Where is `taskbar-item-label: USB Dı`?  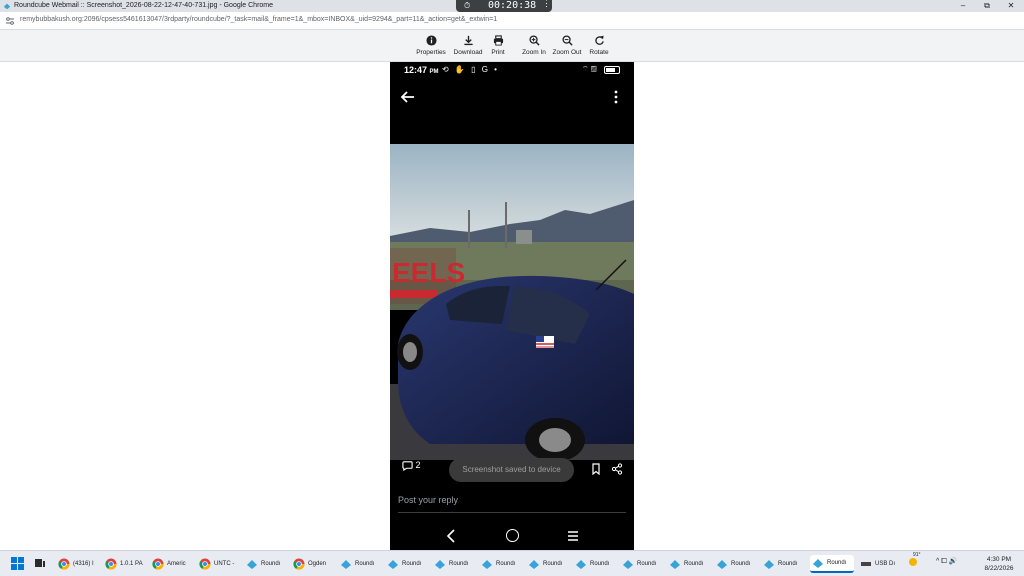 taskbar-item-label: USB Dı is located at coordinates (885, 564).